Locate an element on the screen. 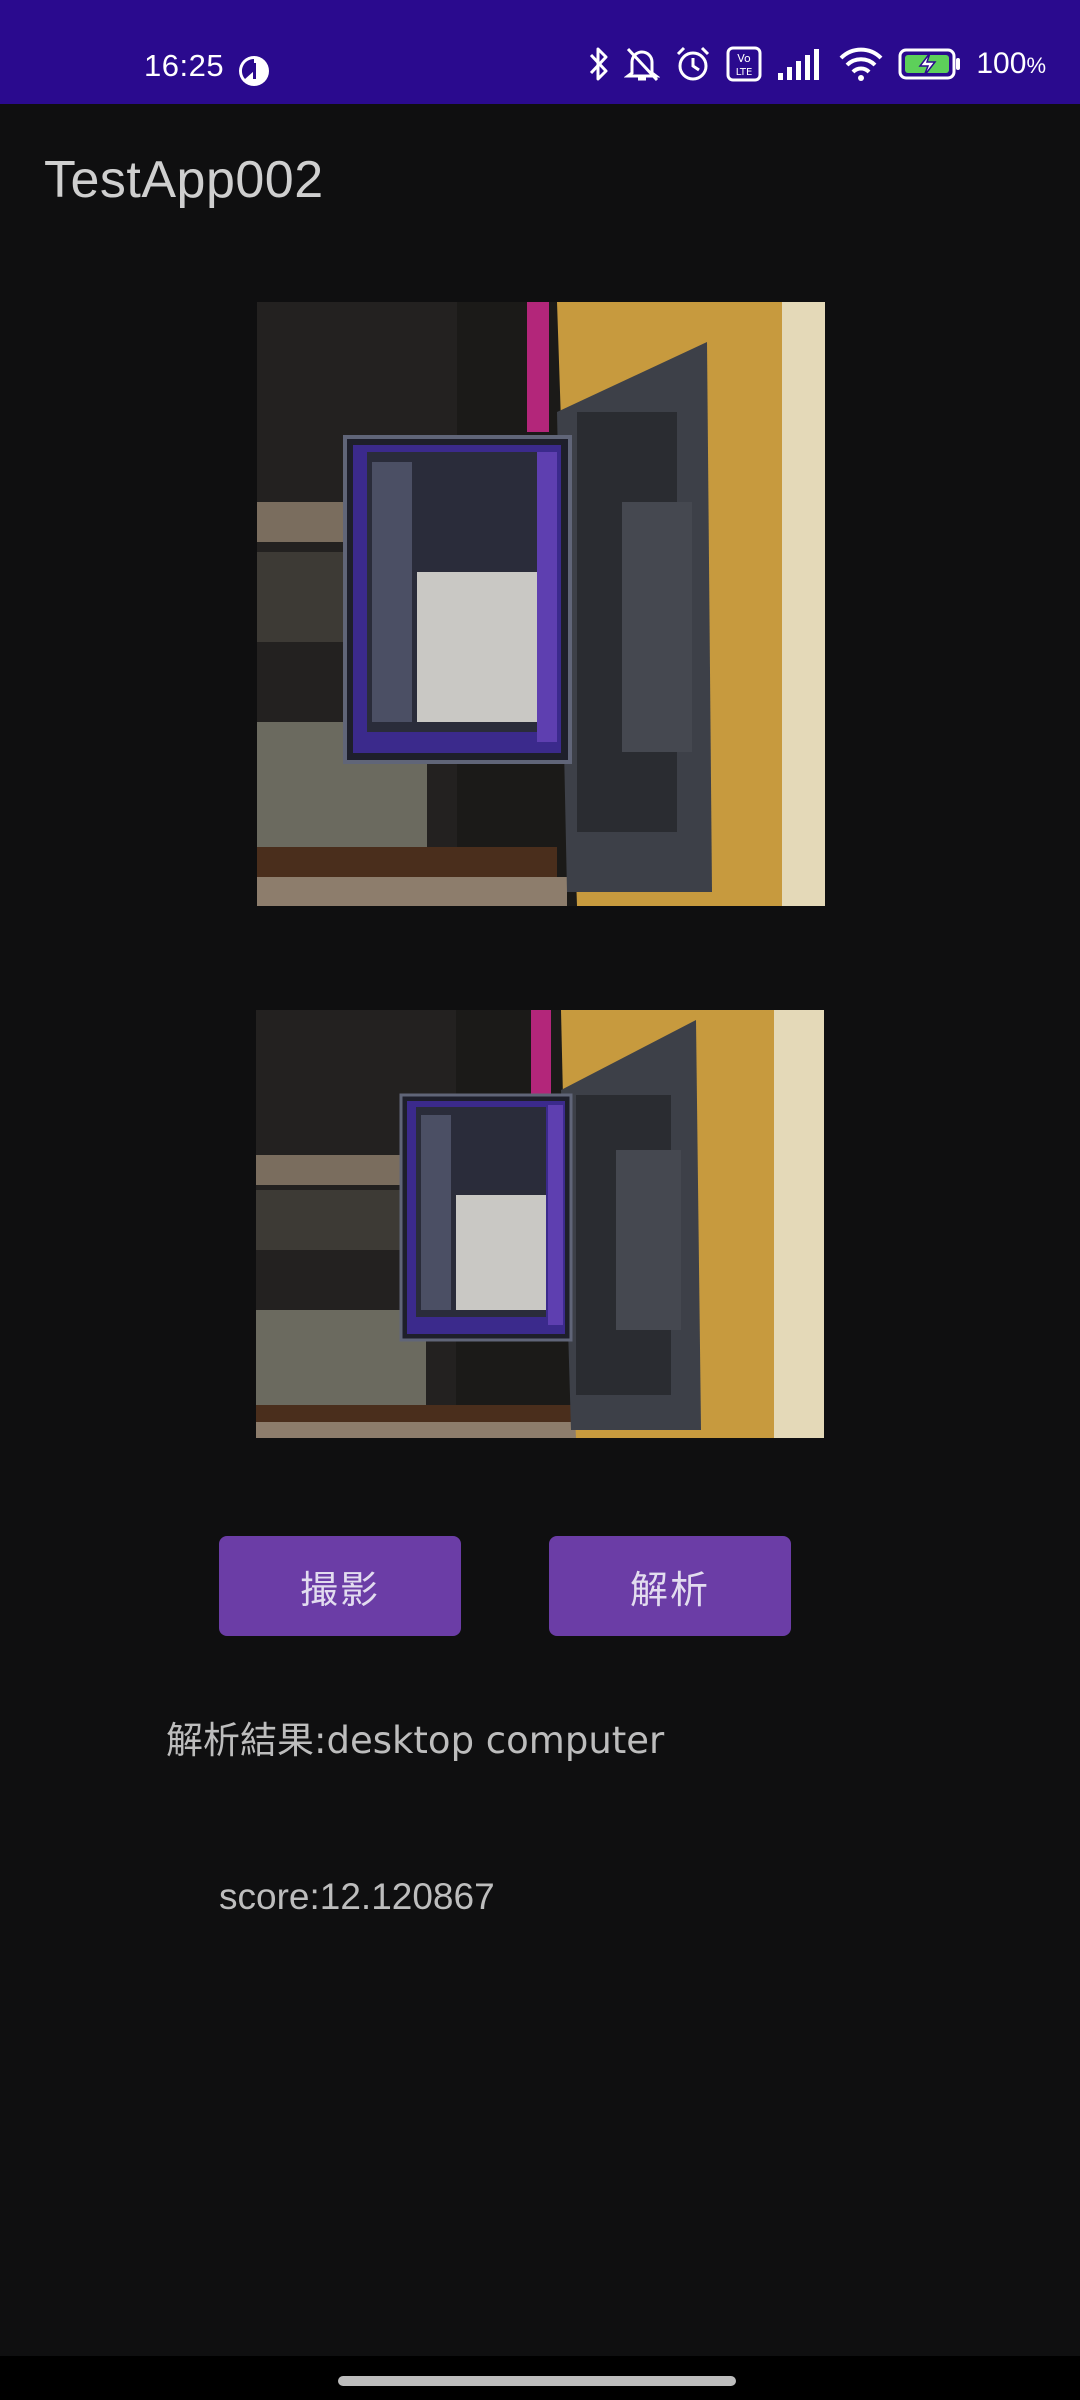 This screenshot has width=1080, height=2400. capture-button: 撮影 is located at coordinates (340, 1586).